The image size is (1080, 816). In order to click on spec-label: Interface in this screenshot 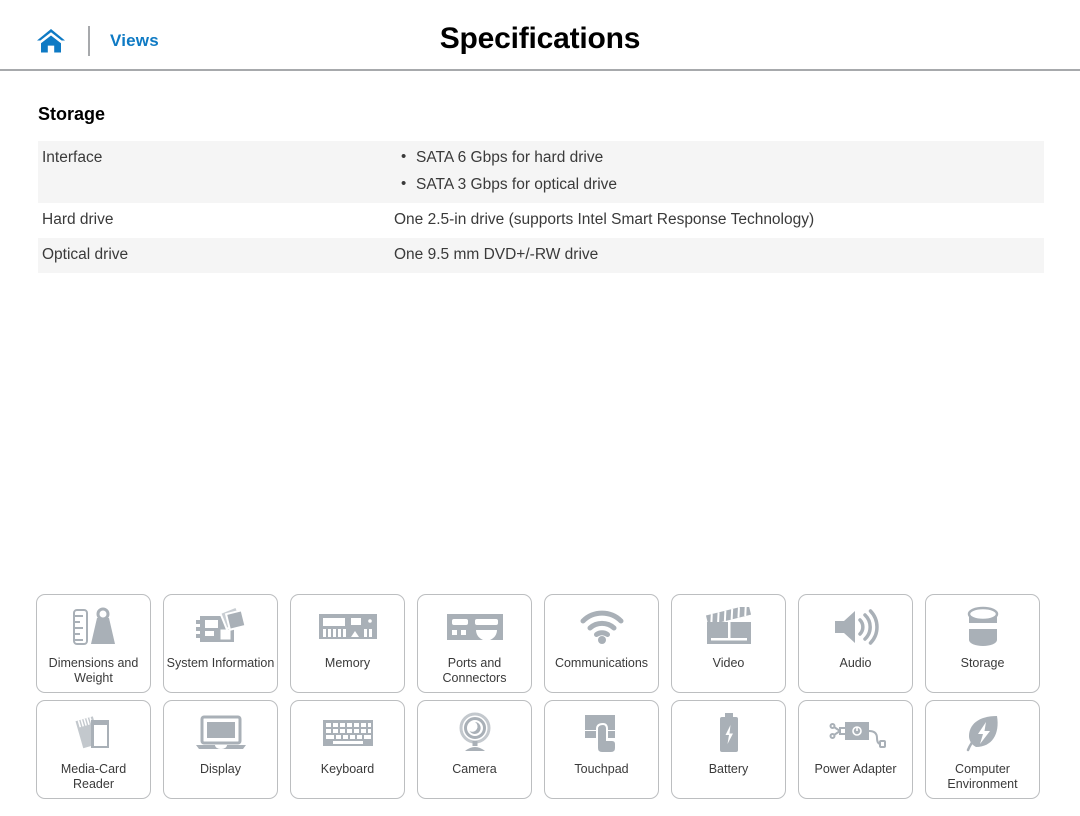, I will do `click(72, 157)`.